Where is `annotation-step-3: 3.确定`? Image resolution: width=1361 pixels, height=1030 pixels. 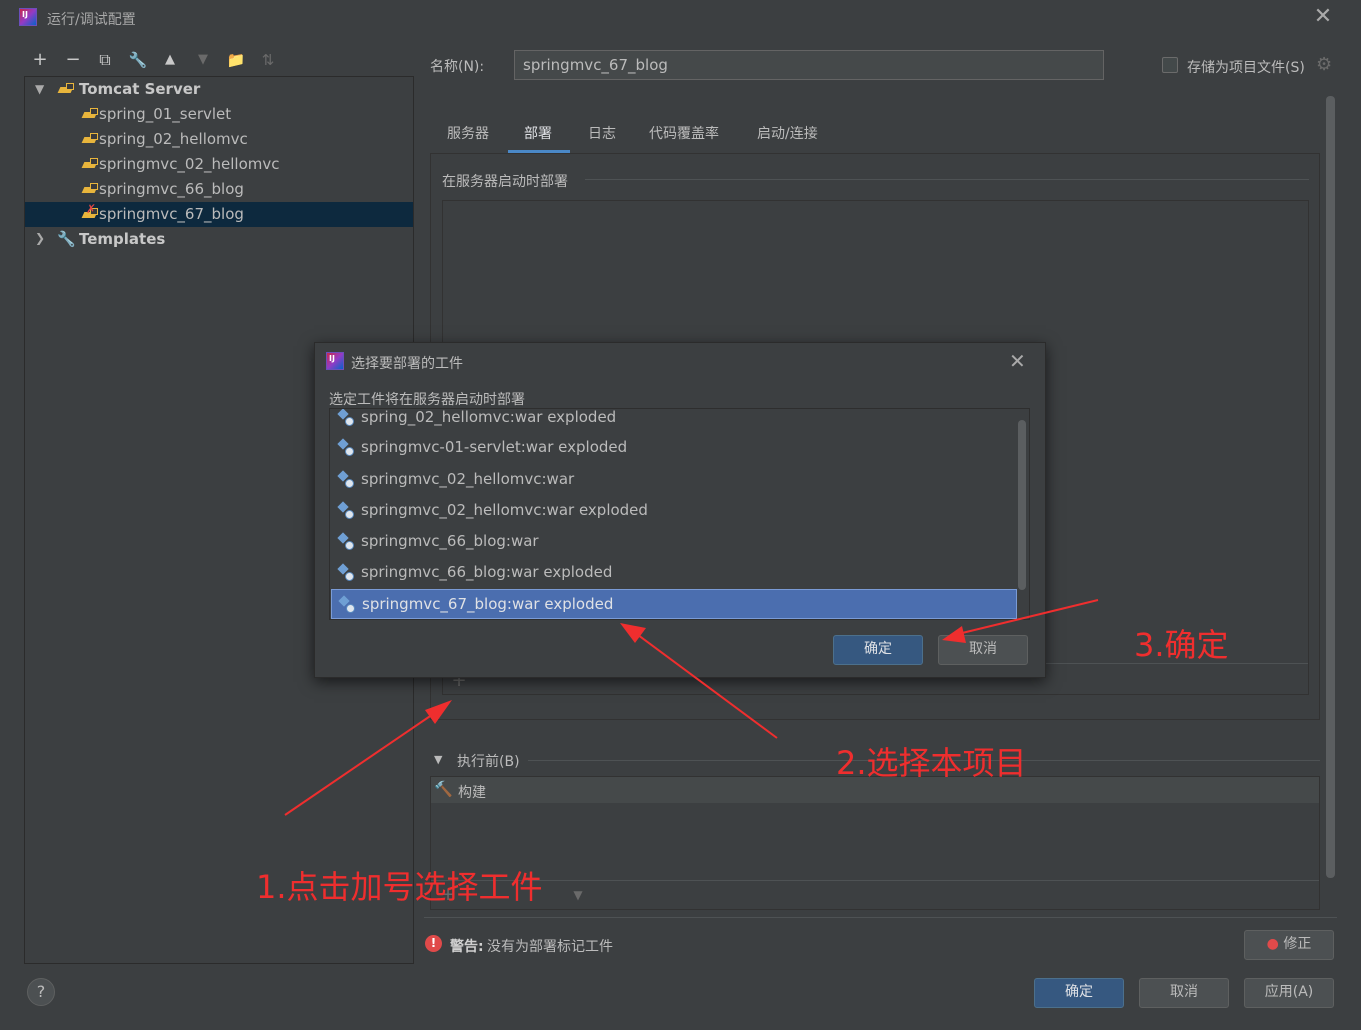 annotation-step-3: 3.确定 is located at coordinates (1181, 645).